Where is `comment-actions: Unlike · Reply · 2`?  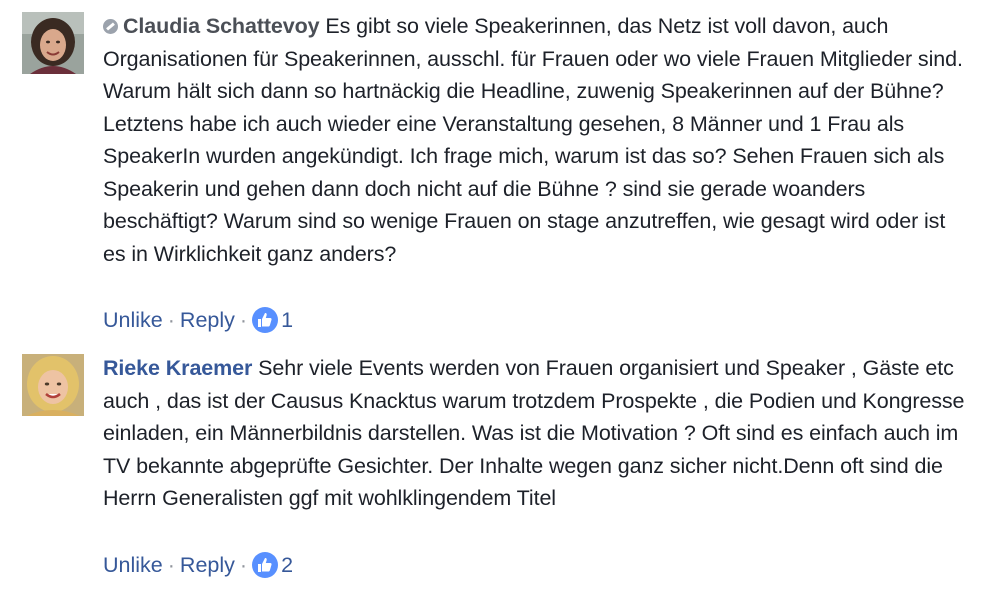 comment-actions: Unlike · Reply · 2 is located at coordinates (198, 565).